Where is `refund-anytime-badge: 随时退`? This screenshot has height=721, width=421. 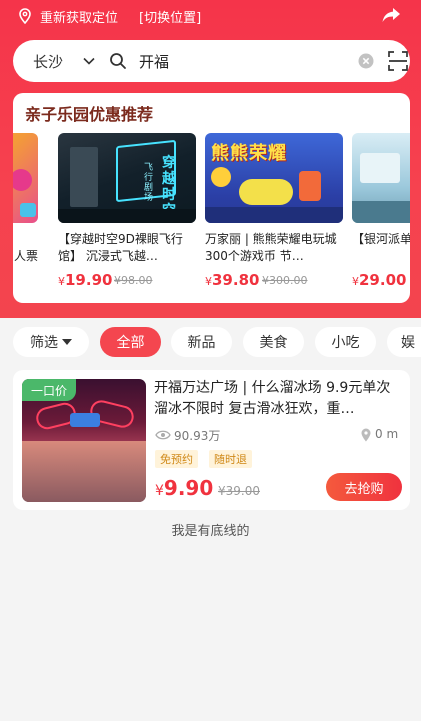
refund-anytime-badge: 随时退 is located at coordinates (230, 459).